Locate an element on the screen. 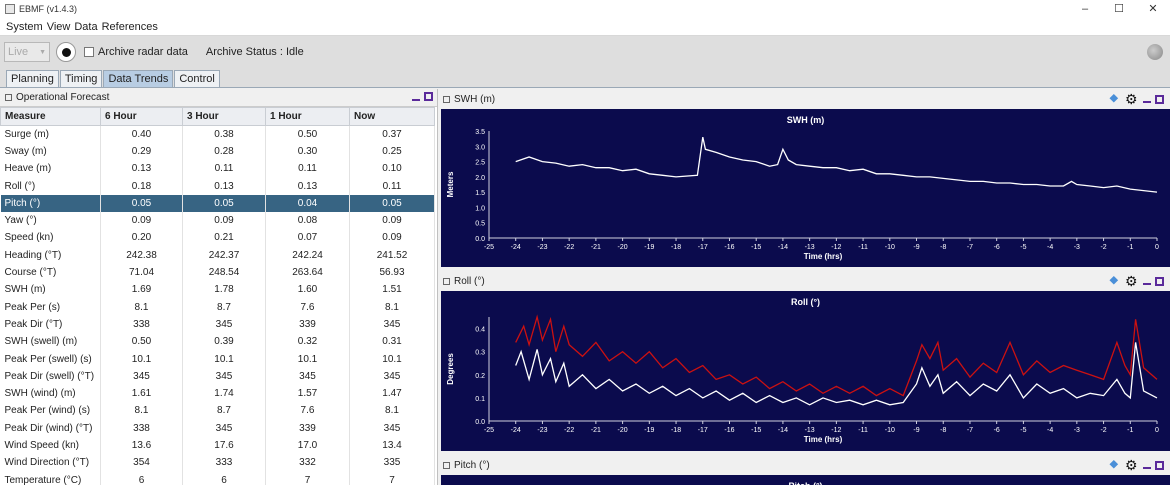 The image size is (1170, 485). x-tick-label: -10 is located at coordinates (890, 430).